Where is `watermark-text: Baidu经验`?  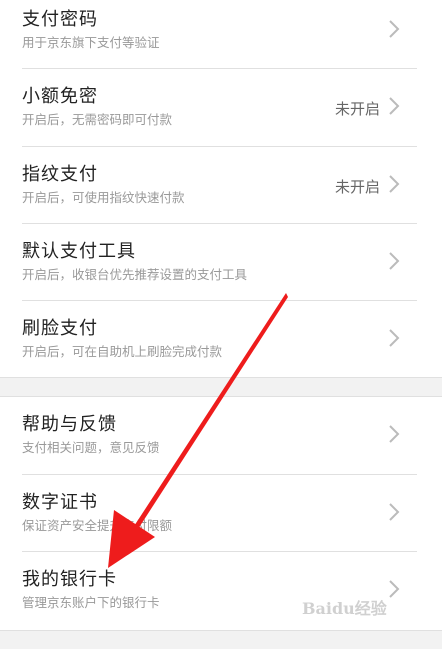
watermark-text: Baidu经验 is located at coordinates (344, 608).